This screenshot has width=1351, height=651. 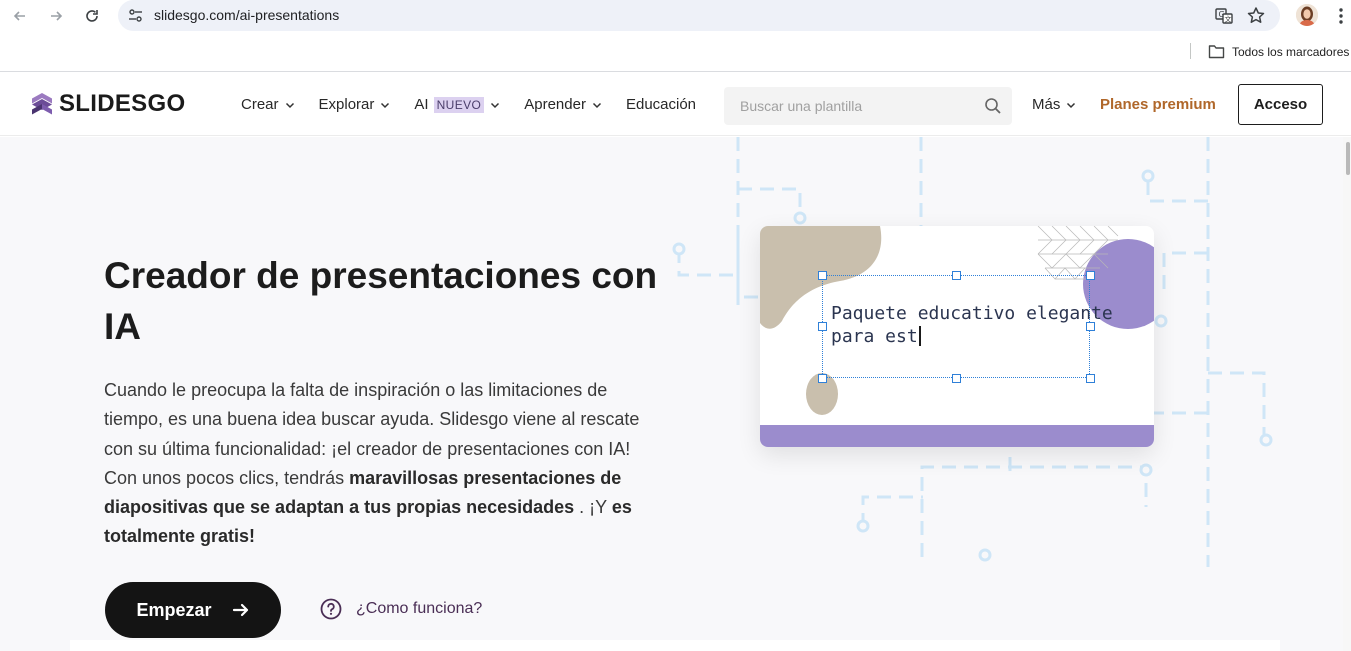 I want to click on text-caret, so click(x=919, y=336).